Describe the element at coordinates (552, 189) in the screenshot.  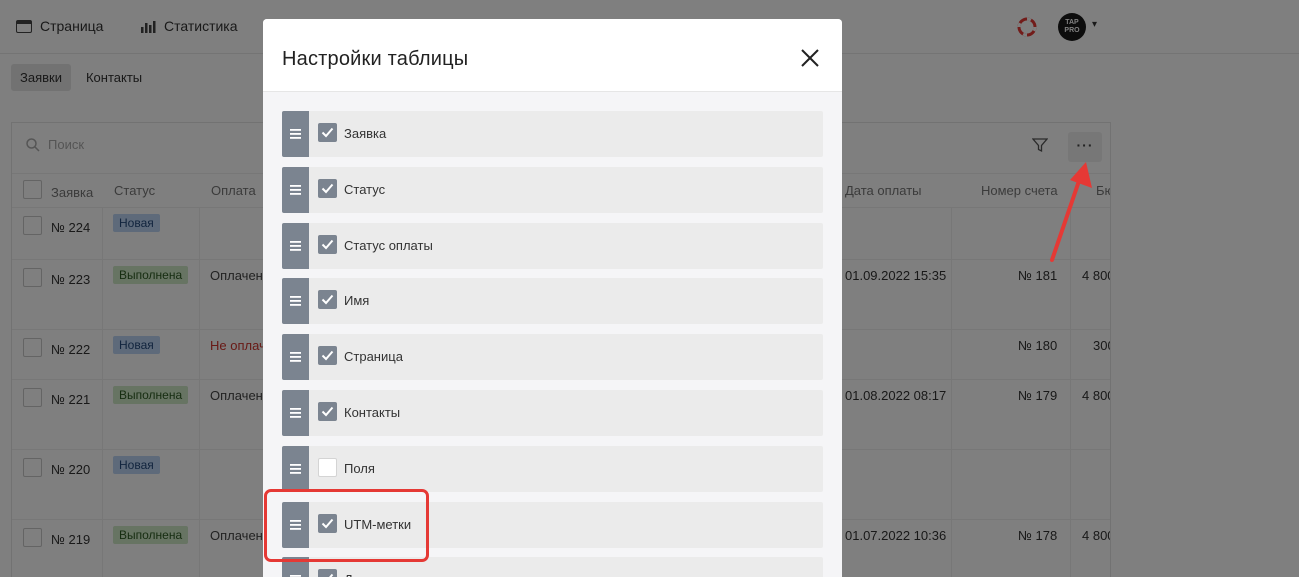
I see `column-setting-item: Статус` at that location.